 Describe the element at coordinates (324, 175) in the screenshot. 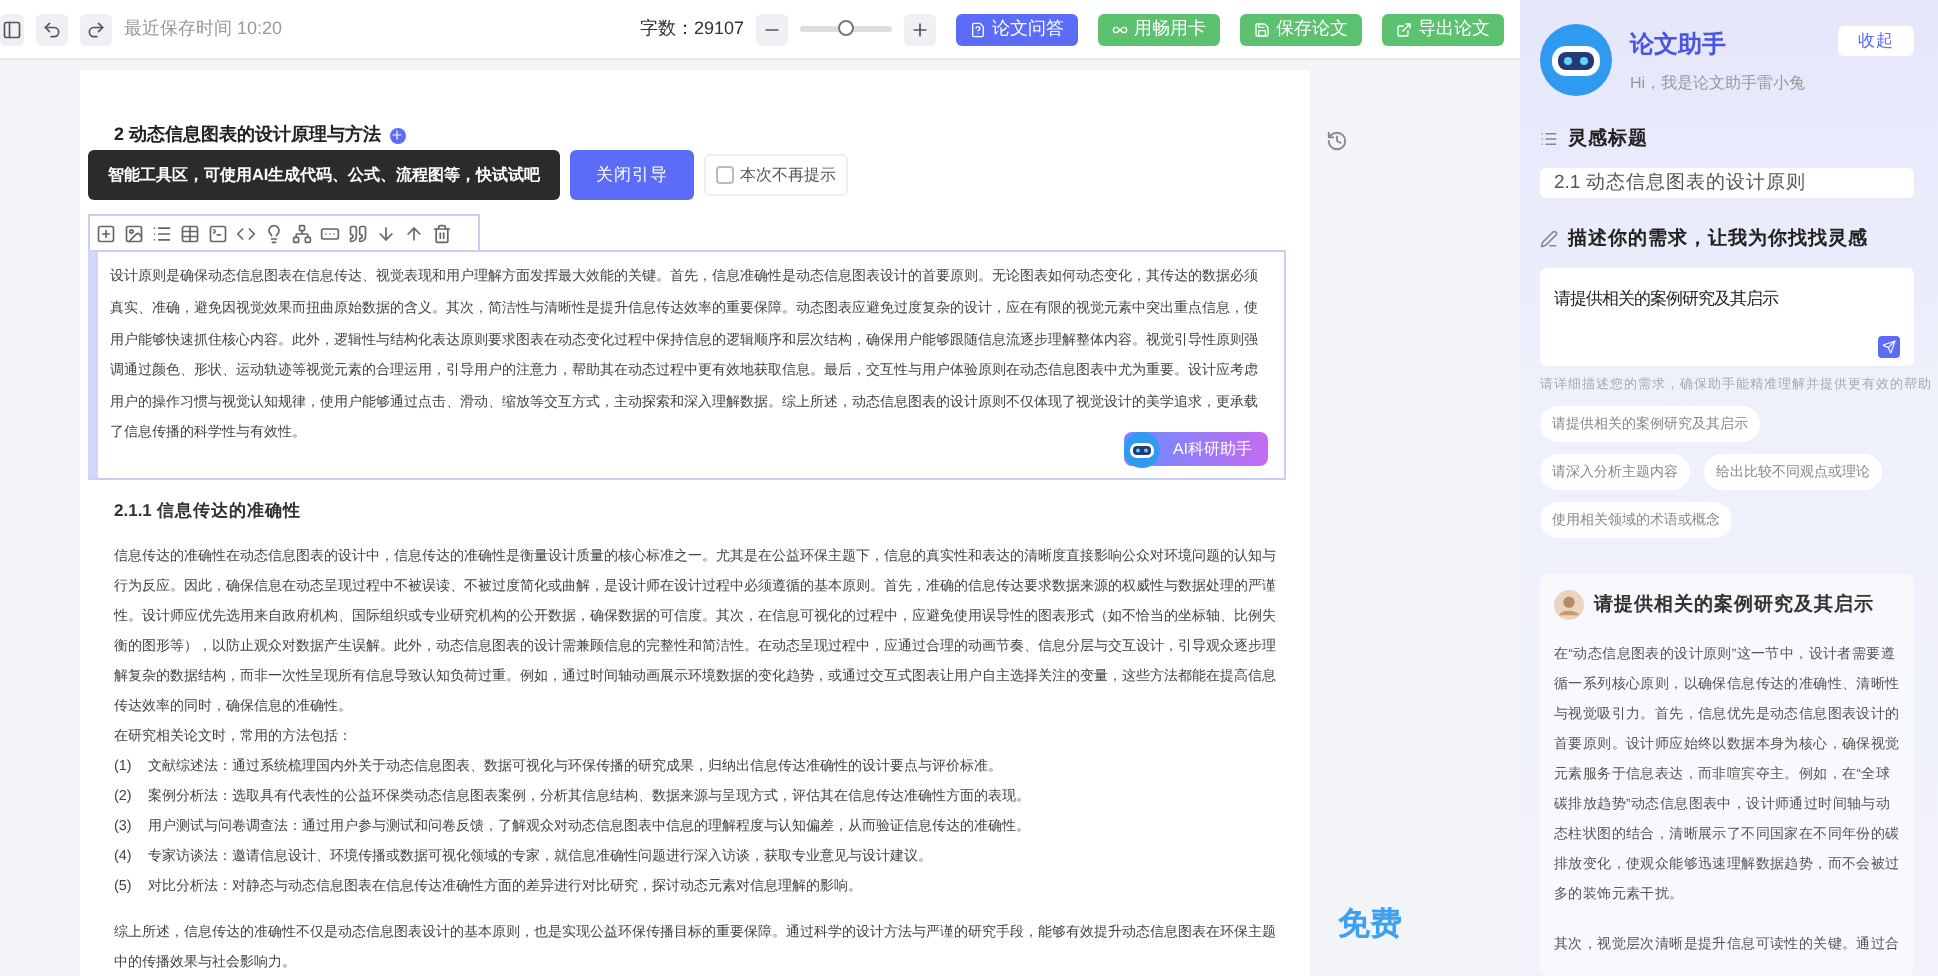

I see `guide-tooltip: 智能工具区，可使用AI生成代码、公式、流程图等，快试试吧` at that location.